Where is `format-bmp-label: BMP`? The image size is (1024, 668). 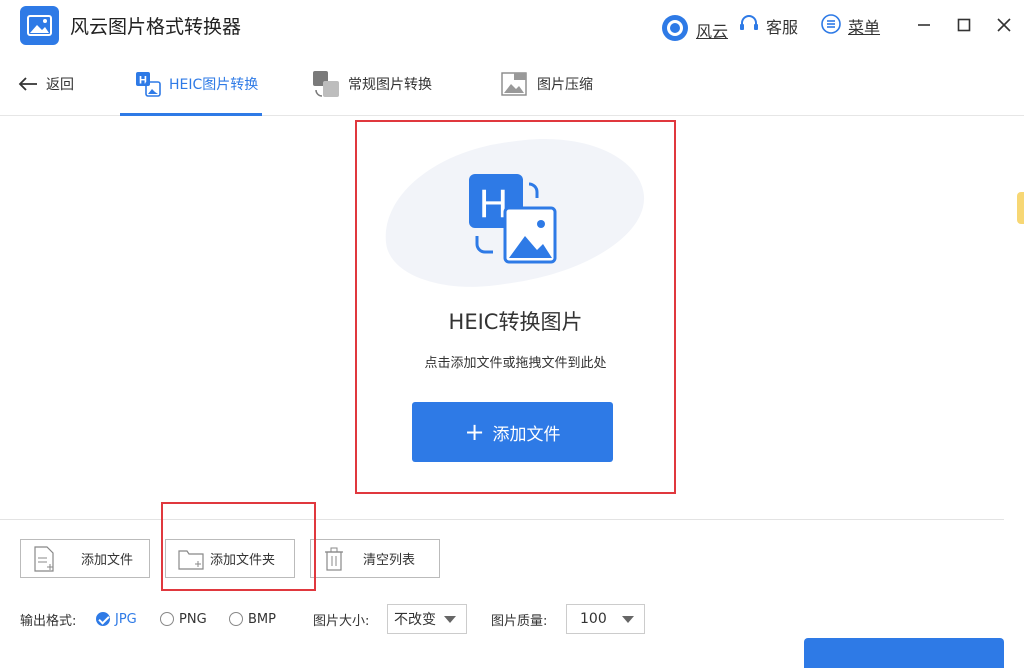
format-bmp-label: BMP is located at coordinates (262, 619).